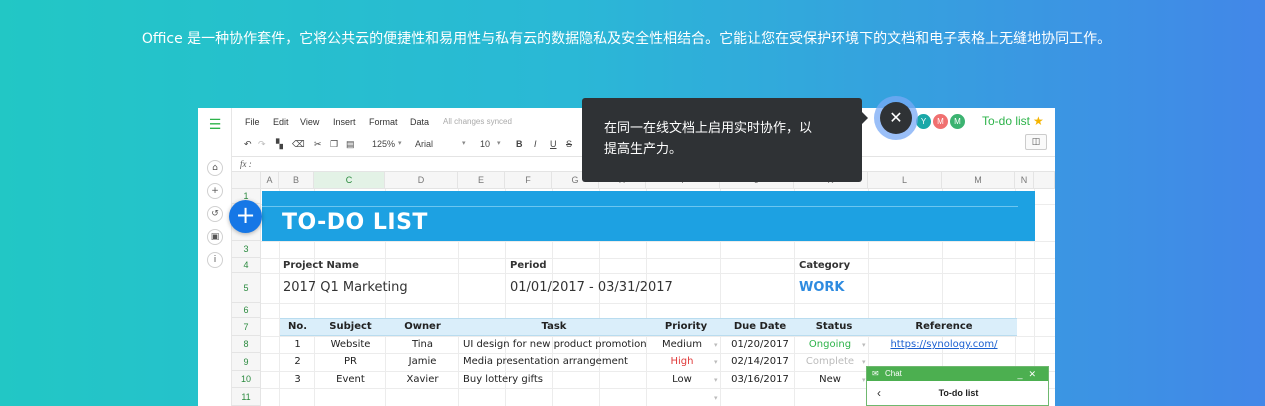 This screenshot has width=1265, height=406. What do you see at coordinates (281, 122) in the screenshot?
I see `menu-edit: Edit` at bounding box center [281, 122].